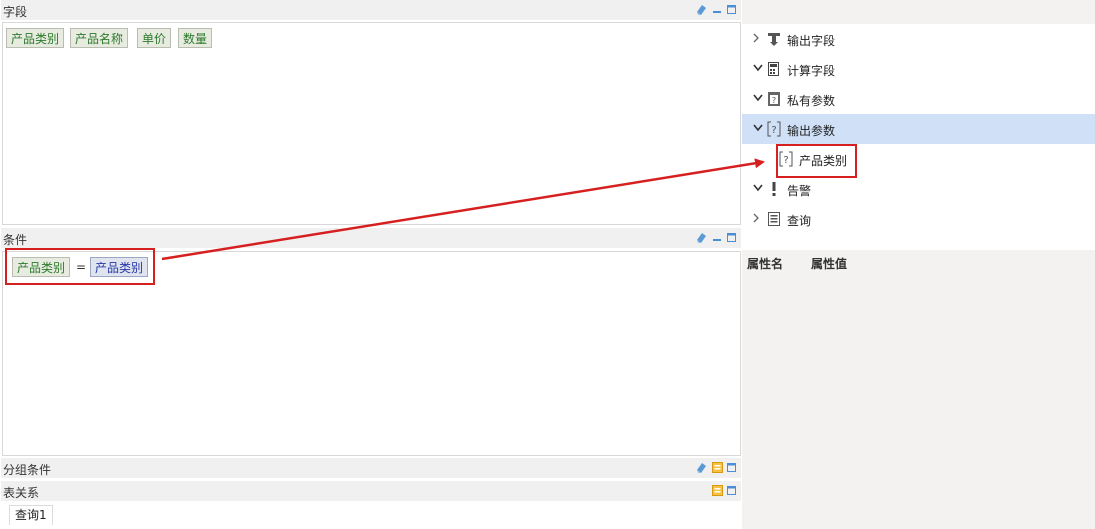 Image resolution: width=1095 pixels, height=529 pixels. I want to click on annotation-arrow, so click(463, 209).